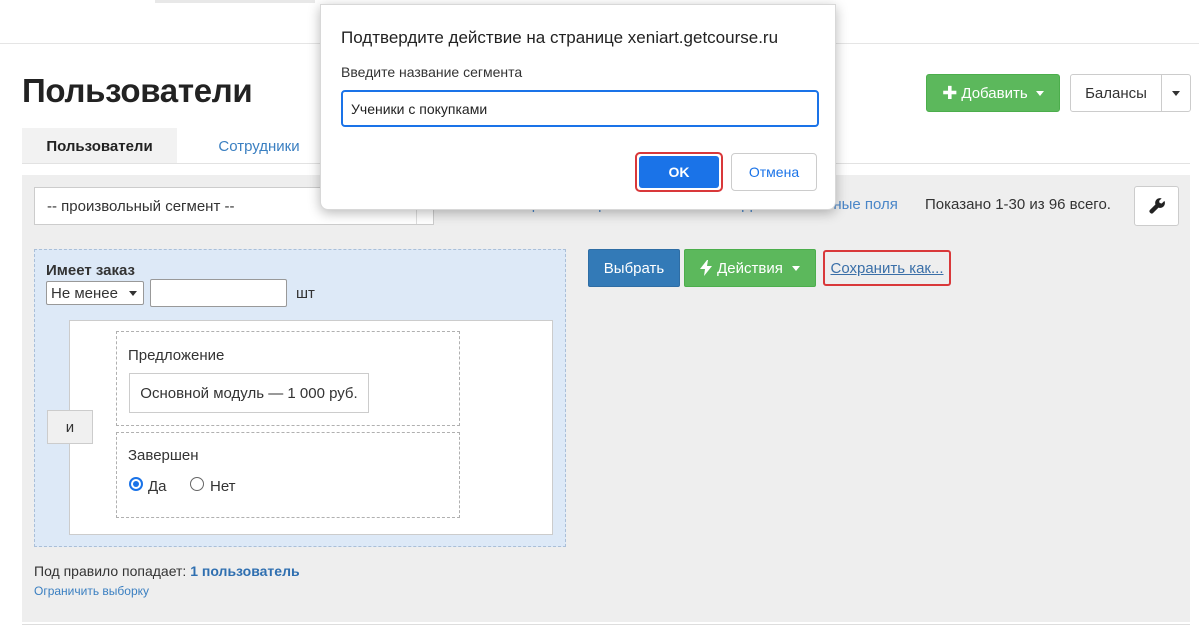 Image resolution: width=1199 pixels, height=629 pixels. What do you see at coordinates (137, 90) in the screenshot?
I see `page-title: Пользователи` at bounding box center [137, 90].